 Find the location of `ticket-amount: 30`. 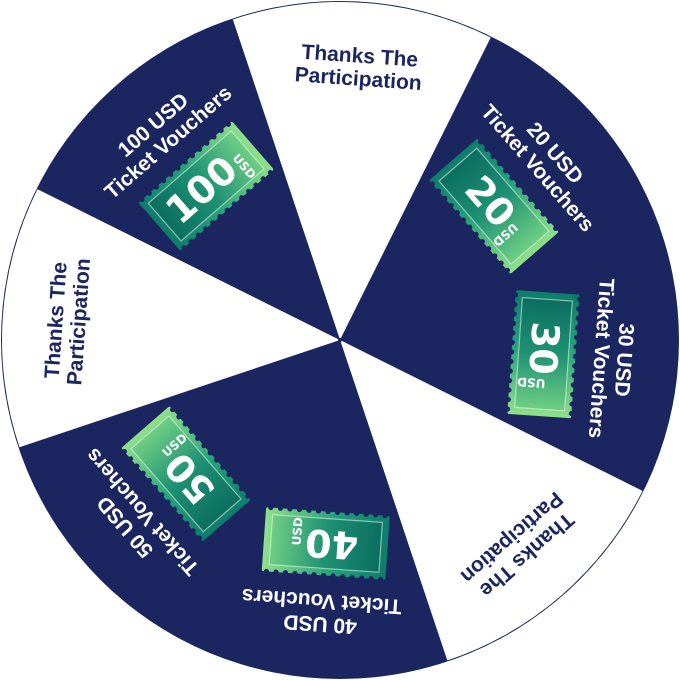

ticket-amount: 30 is located at coordinates (544, 348).